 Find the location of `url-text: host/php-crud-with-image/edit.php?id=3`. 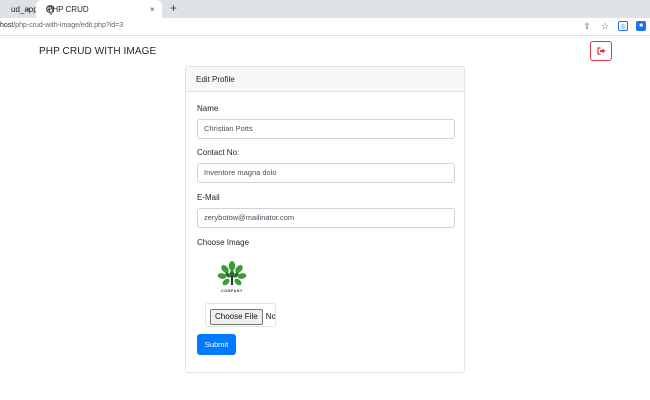

url-text: host/php-crud-with-image/edit.php?id=3 is located at coordinates (61, 25).